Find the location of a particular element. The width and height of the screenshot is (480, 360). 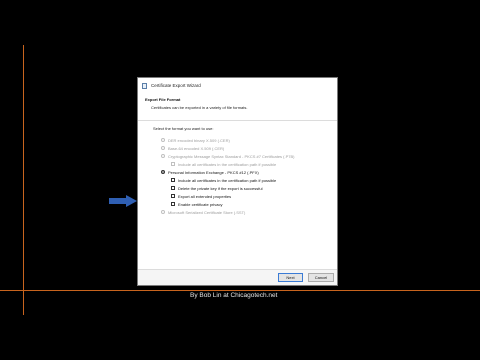

radio-base64-option: Base-64 encoded X.509 (.CER) is located at coordinates (237, 148).